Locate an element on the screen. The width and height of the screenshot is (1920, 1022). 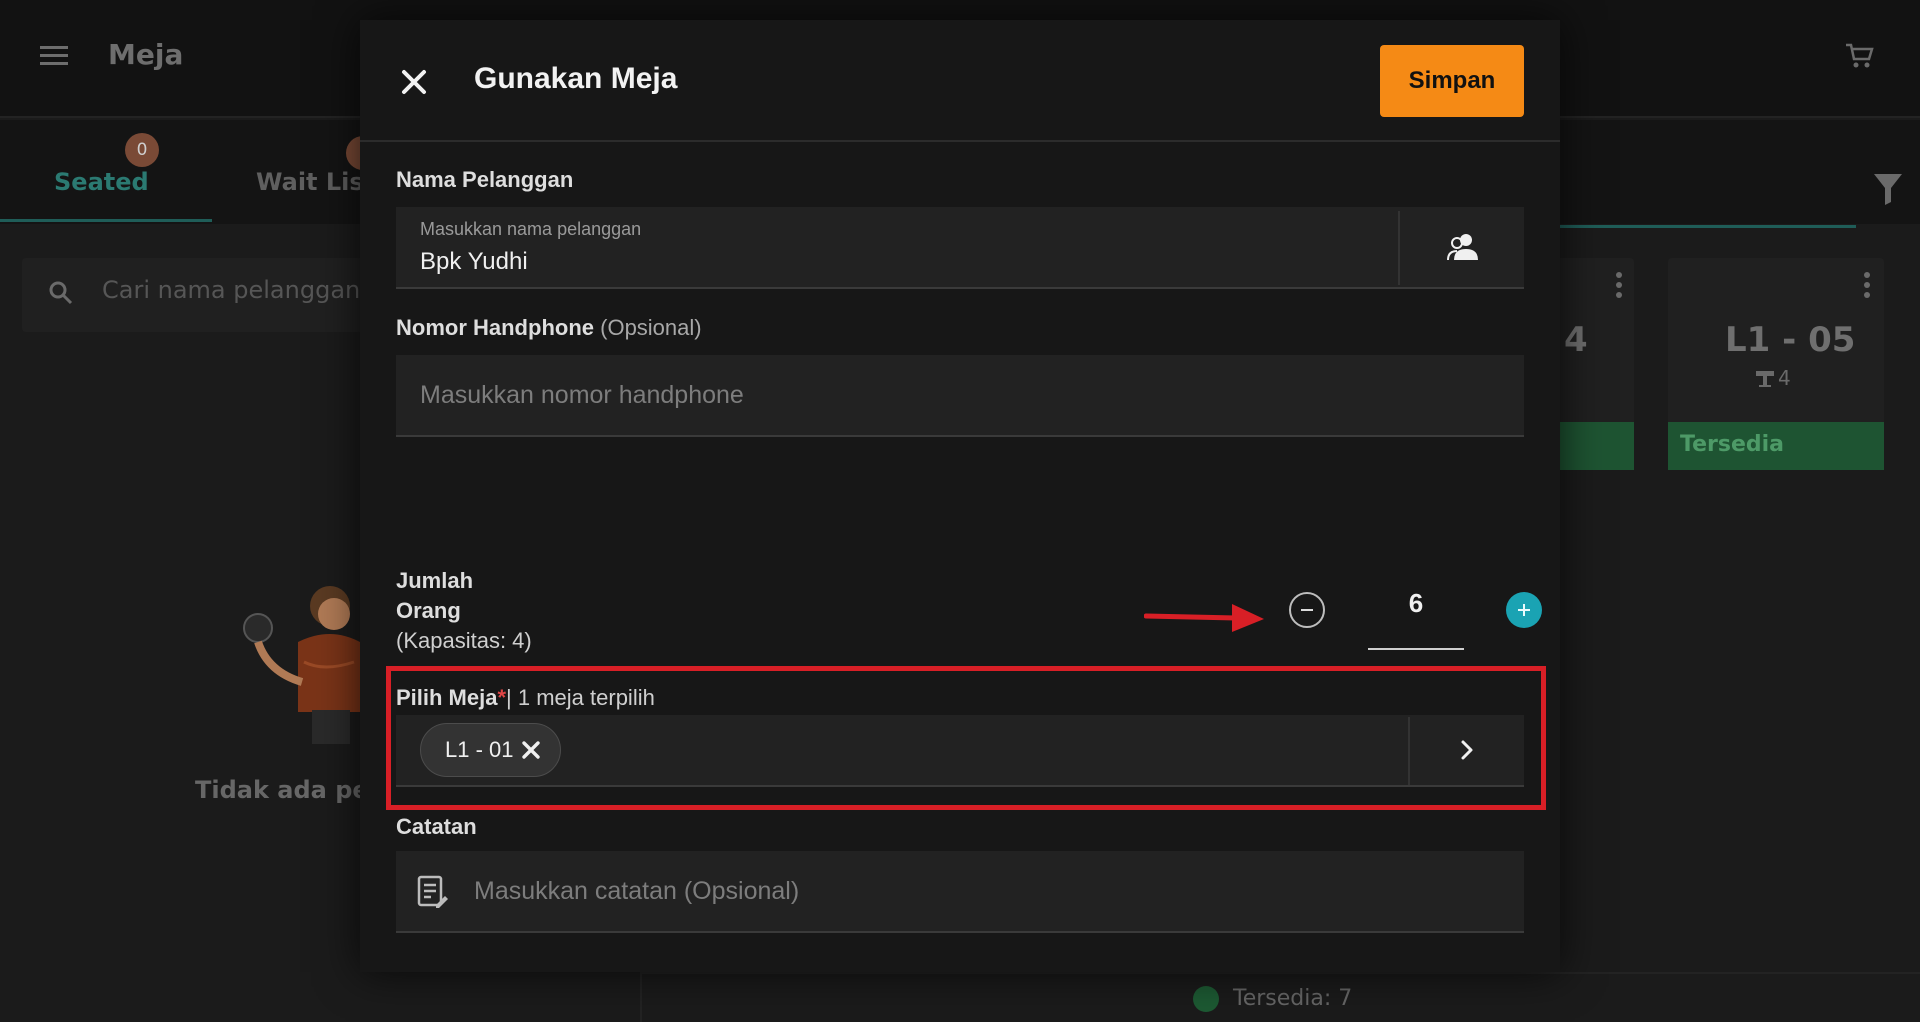
selected-count-text: | 1 meja terpilih is located at coordinates (580, 697).